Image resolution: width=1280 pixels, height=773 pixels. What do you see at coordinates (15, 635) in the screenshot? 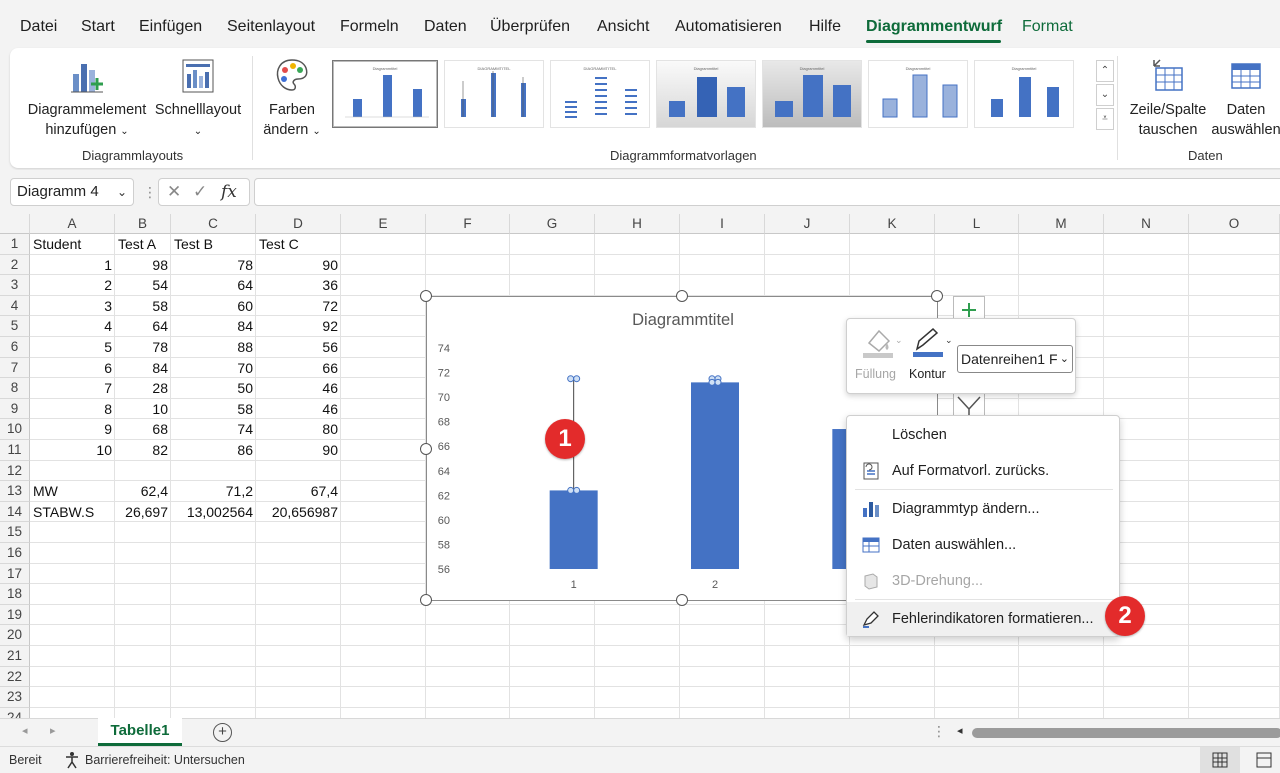
I see `row-header: 20` at bounding box center [15, 635].